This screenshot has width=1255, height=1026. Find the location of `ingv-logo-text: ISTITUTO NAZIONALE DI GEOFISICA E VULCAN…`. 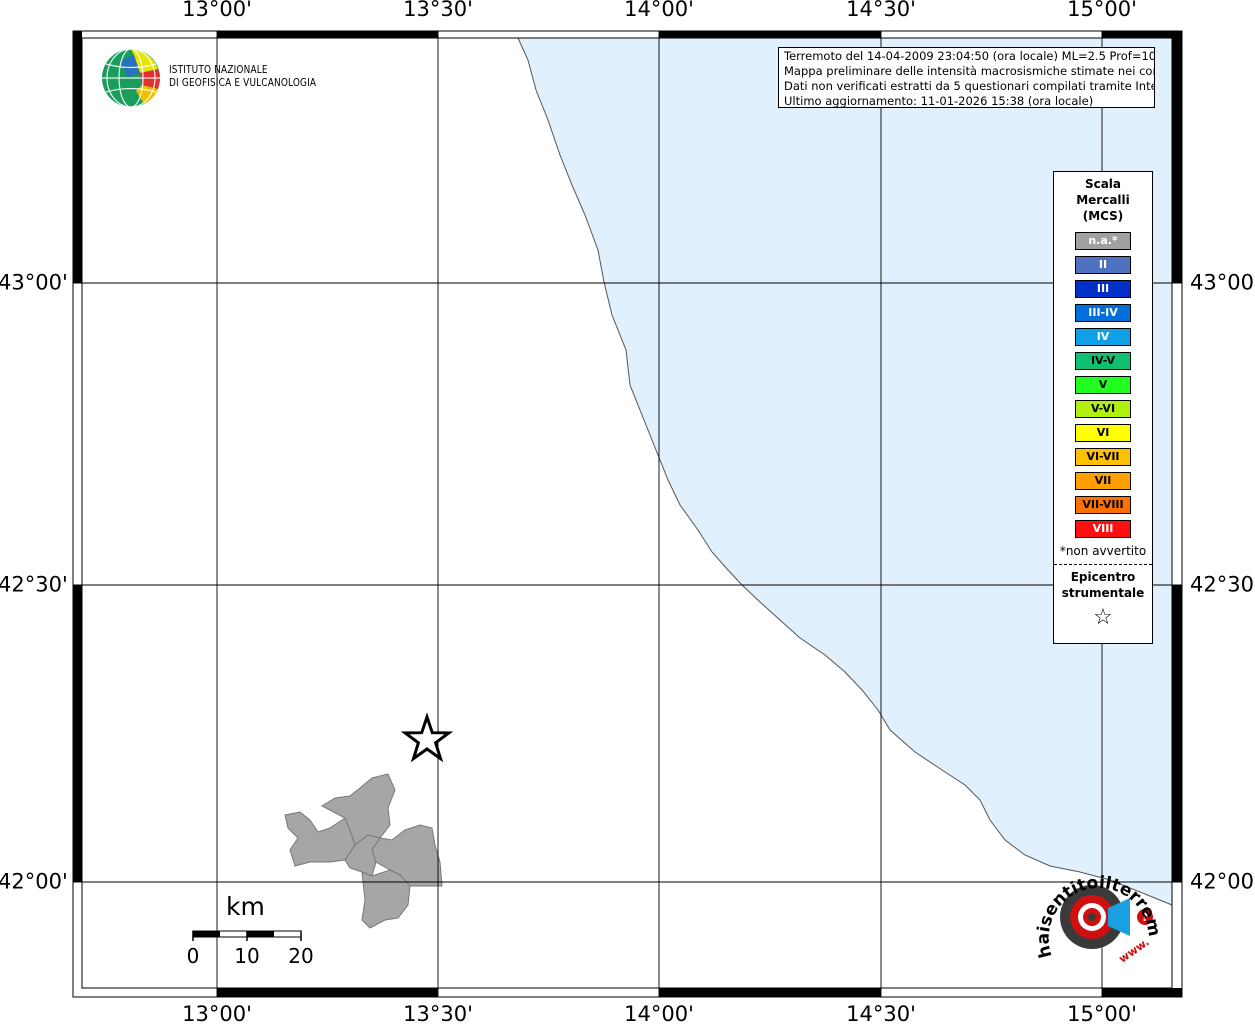

ingv-logo-text: ISTITUTO NAZIONALE DI GEOFISICA E VULCAN… is located at coordinates (242, 77).